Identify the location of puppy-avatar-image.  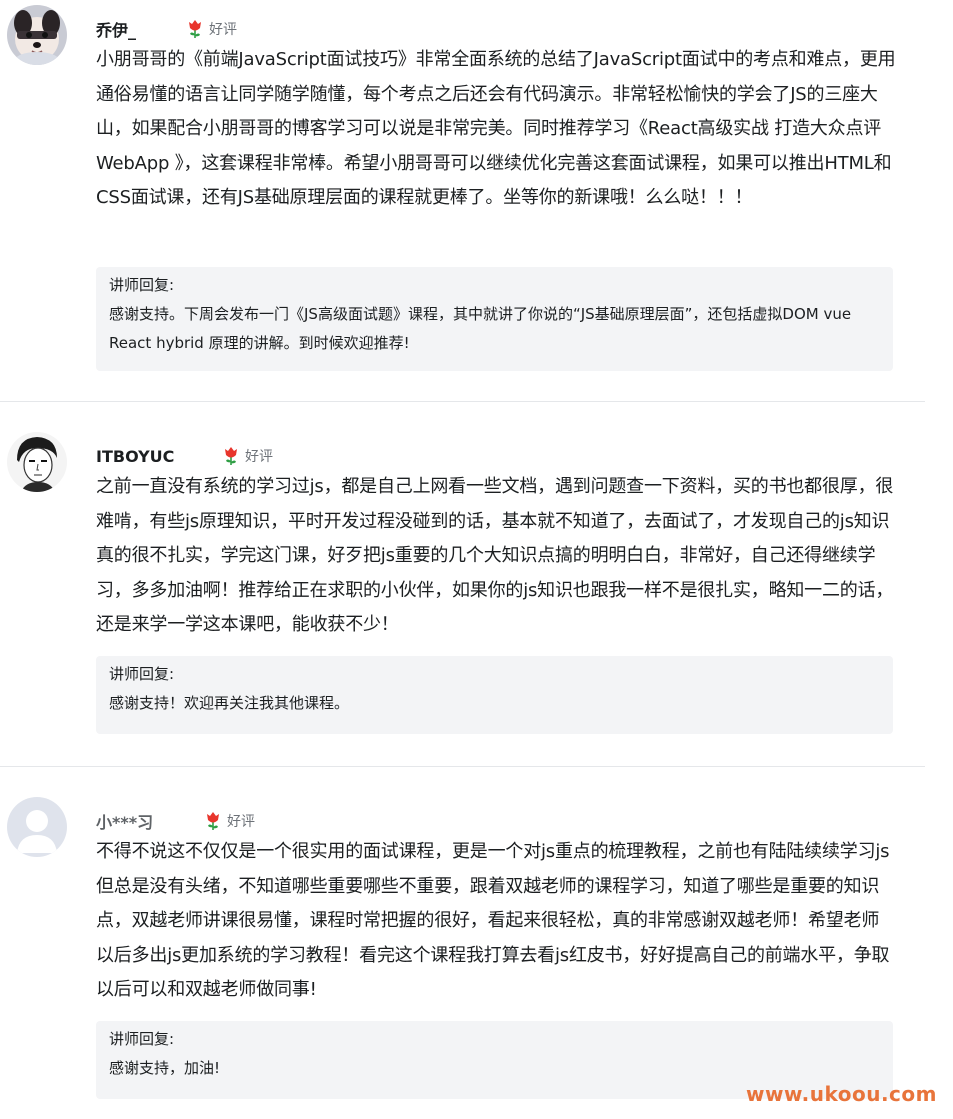
(37, 35).